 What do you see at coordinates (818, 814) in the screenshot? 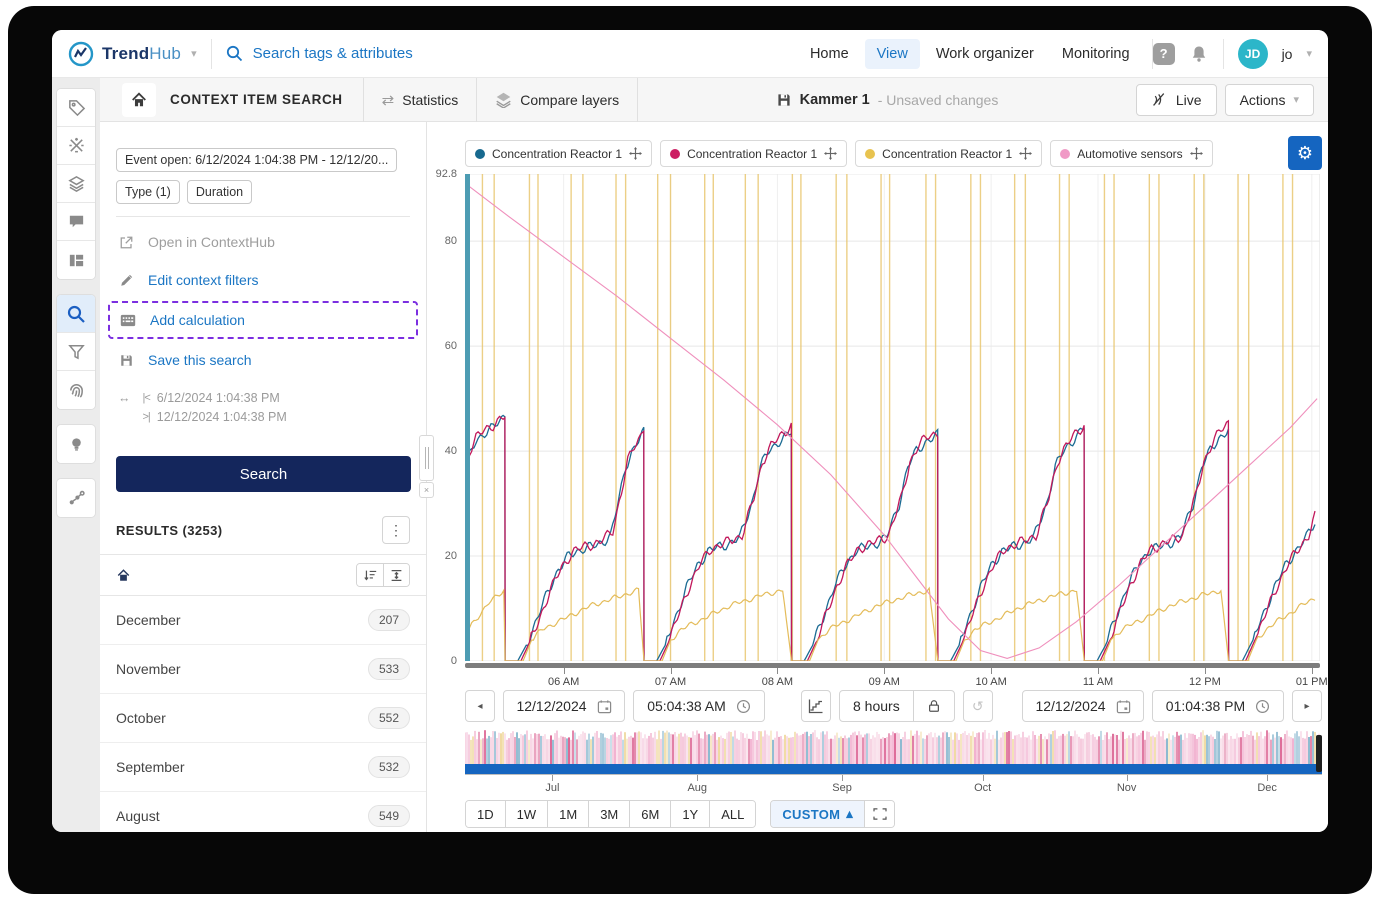
I see `range-custom-button: CUSTOM ▴` at bounding box center [818, 814].